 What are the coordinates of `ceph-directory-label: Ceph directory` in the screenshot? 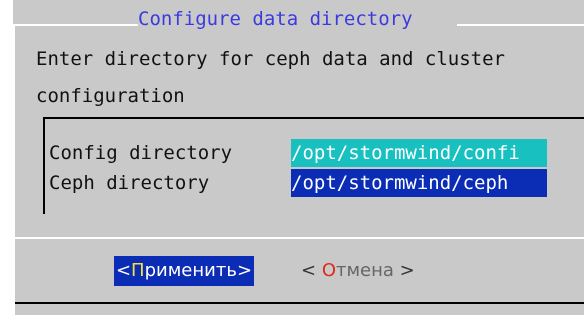 It's located at (129, 183).